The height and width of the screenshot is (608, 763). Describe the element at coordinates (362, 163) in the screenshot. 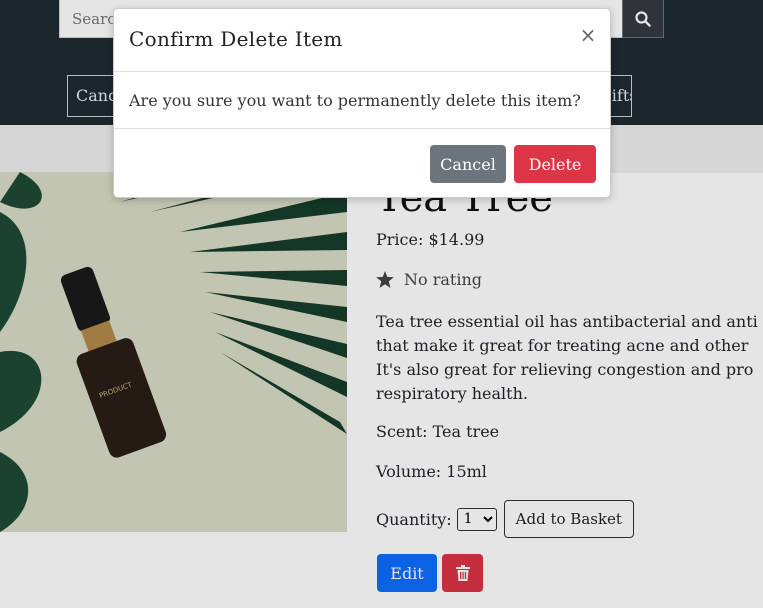

I see `modal-footer: Cancel Delete` at that location.